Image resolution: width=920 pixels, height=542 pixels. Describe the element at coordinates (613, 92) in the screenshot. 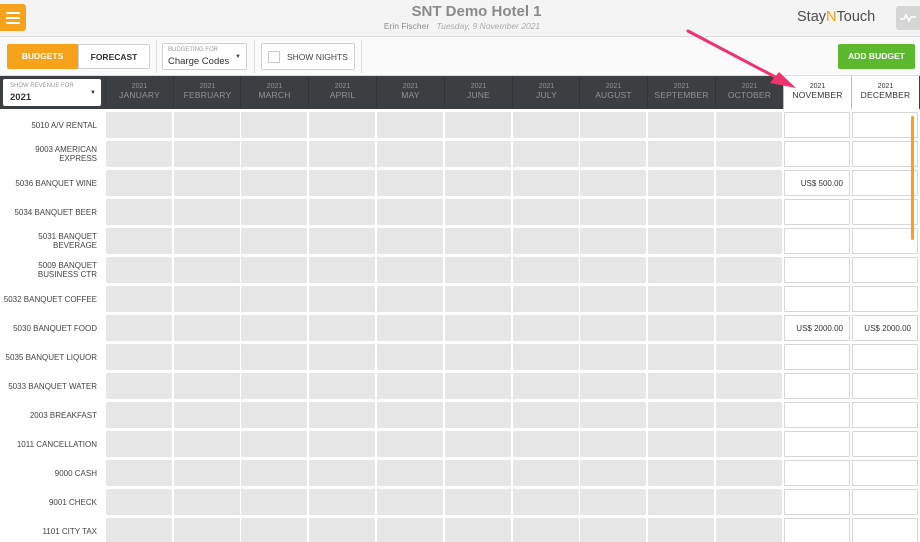

I see `month-header-august: 2021 AUGUST` at that location.